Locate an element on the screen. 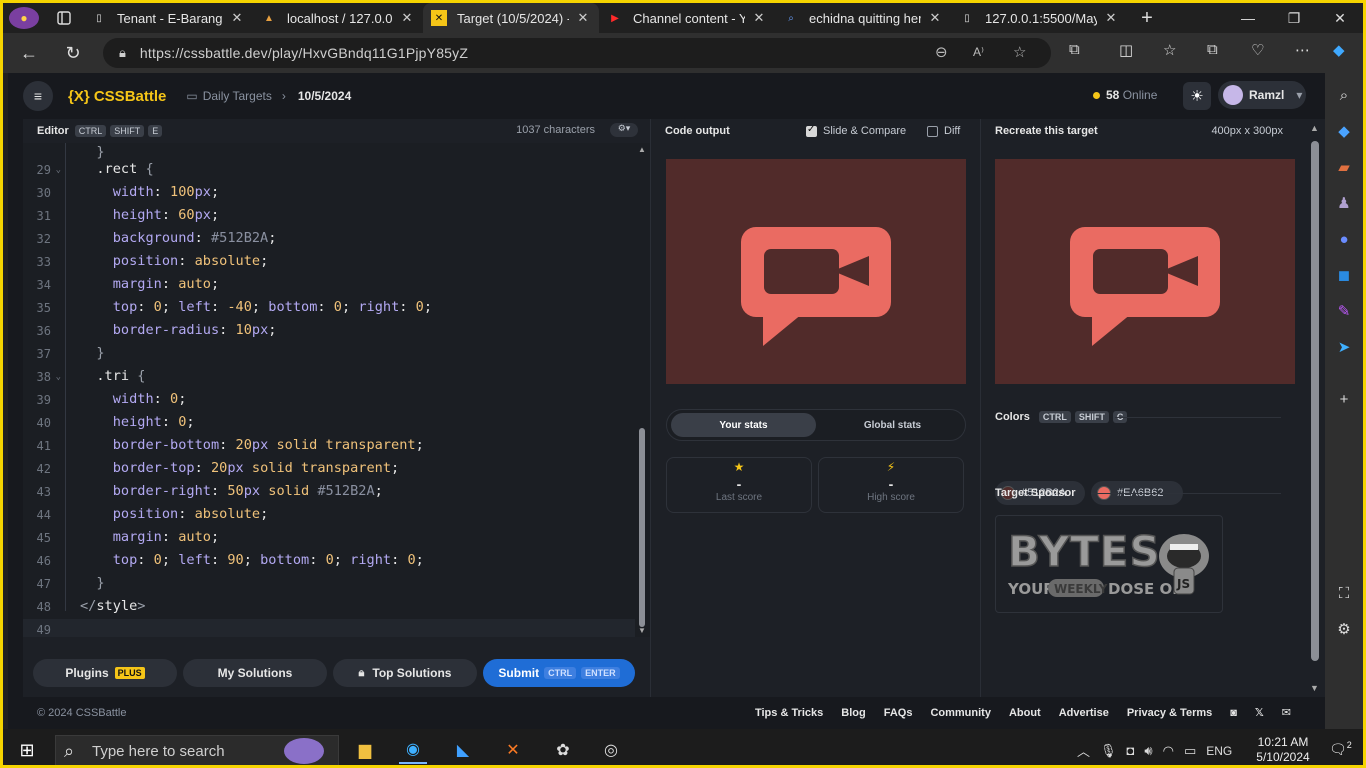 The height and width of the screenshot is (768, 1366). footer-link: Privacy & Terms is located at coordinates (1169, 713).